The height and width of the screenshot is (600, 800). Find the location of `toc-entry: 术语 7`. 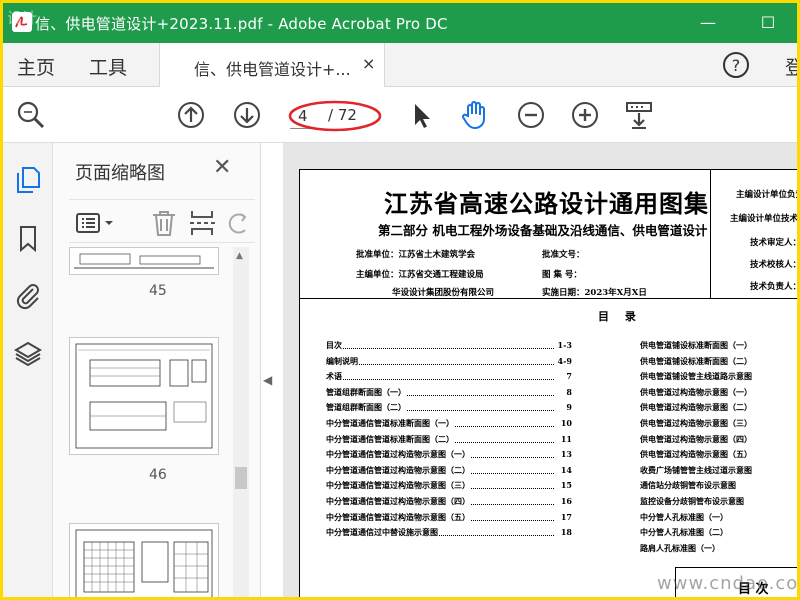

toc-entry: 术语 7 is located at coordinates (449, 377).